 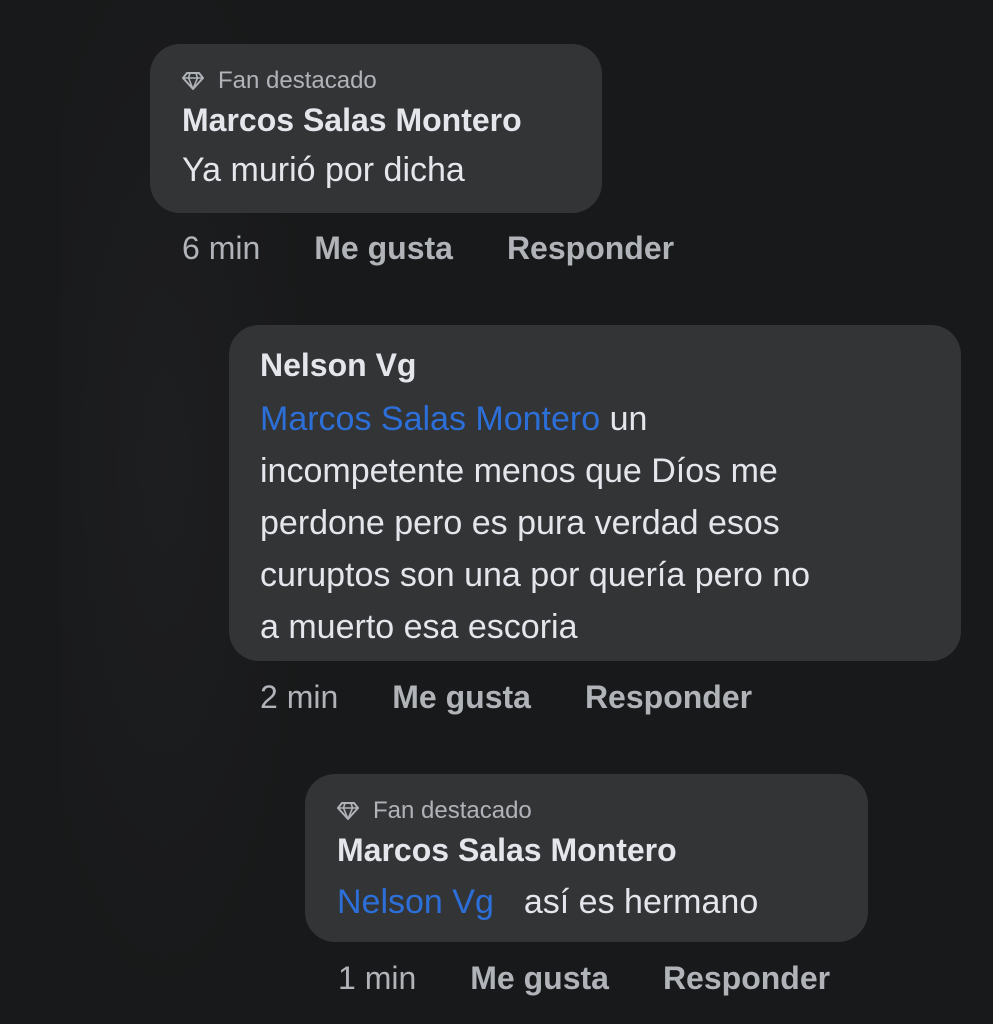 What do you see at coordinates (519, 471) in the screenshot?
I see `comment-text-line: incompetente menos que Díos me` at bounding box center [519, 471].